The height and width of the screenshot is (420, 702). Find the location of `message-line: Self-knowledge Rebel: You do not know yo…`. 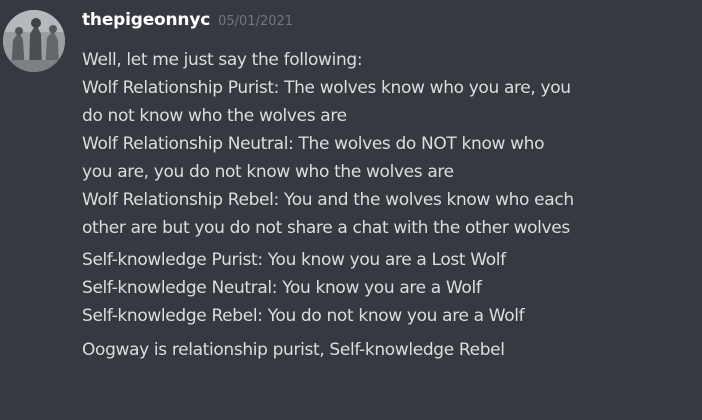

message-line: Self-knowledge Rebel: You do not know yo… is located at coordinates (303, 316).